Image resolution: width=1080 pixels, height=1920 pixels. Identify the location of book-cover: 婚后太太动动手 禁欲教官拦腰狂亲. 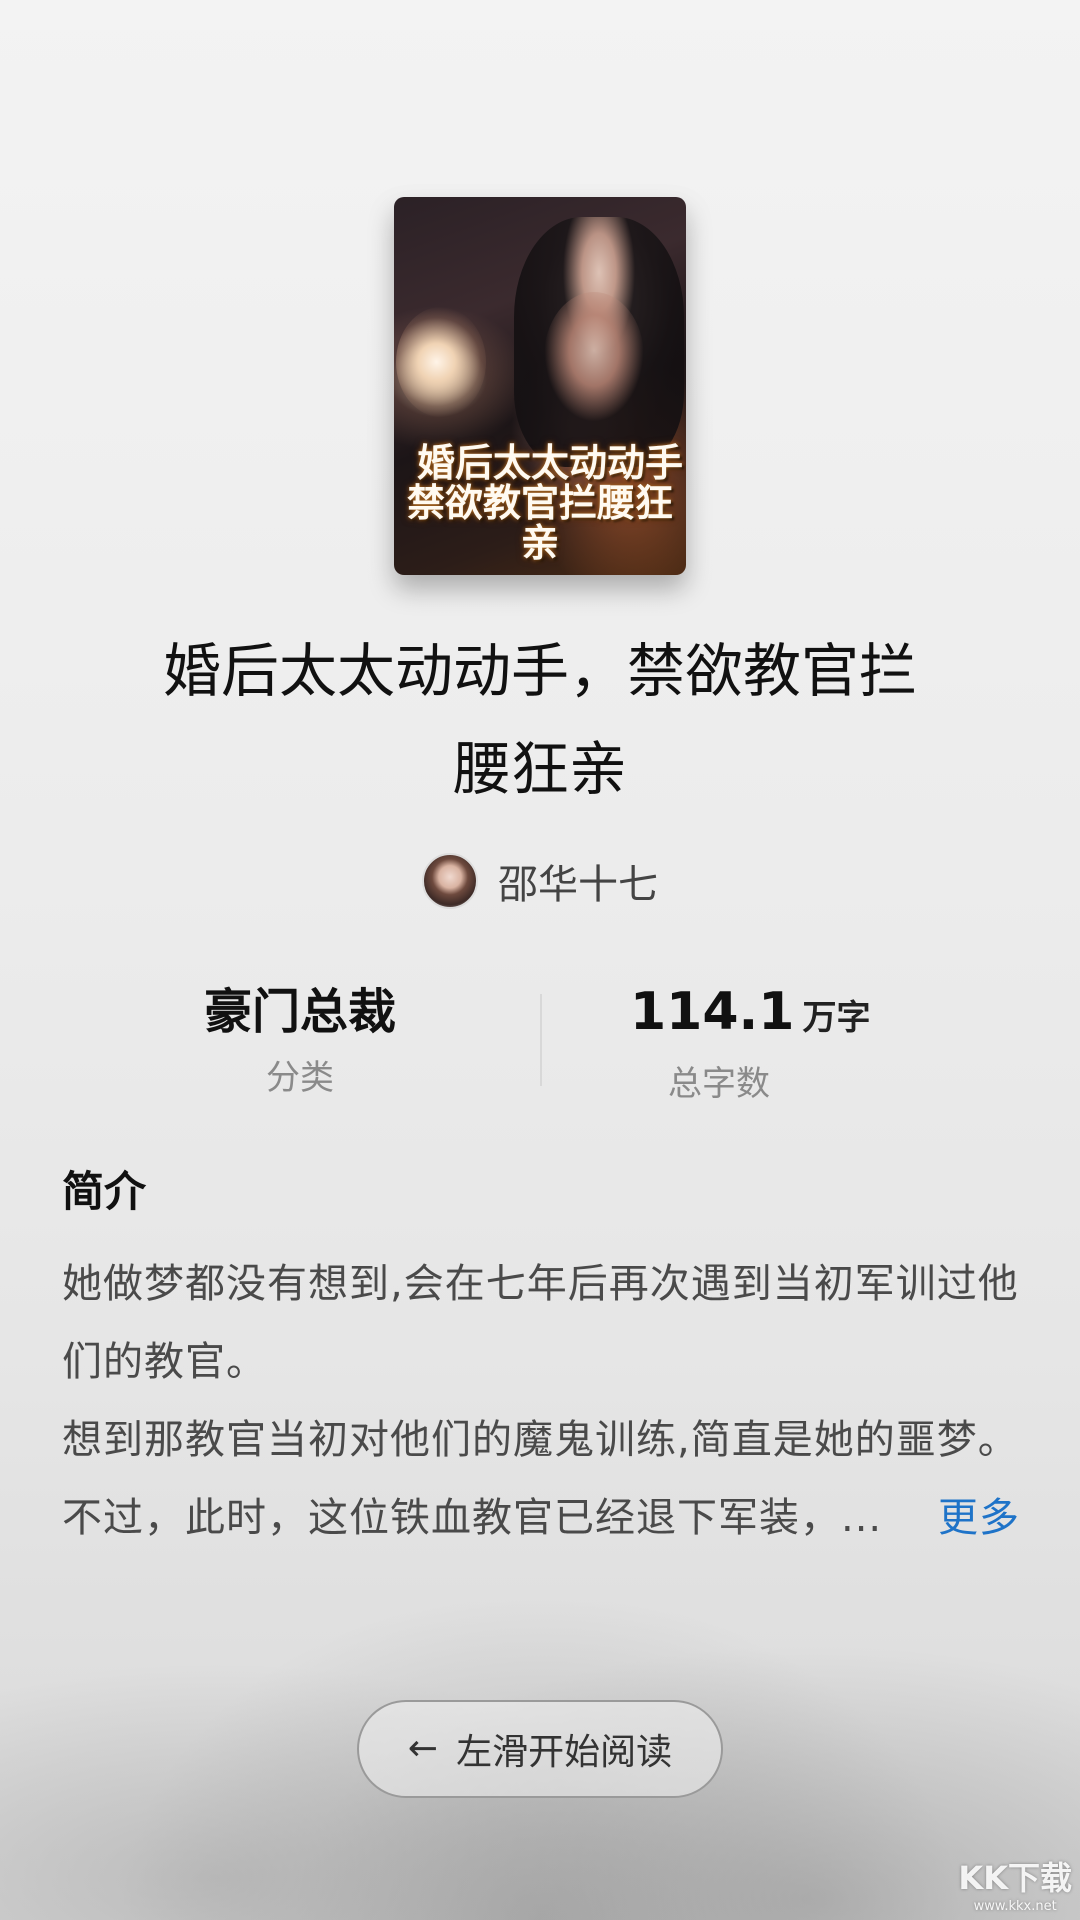
(540, 386).